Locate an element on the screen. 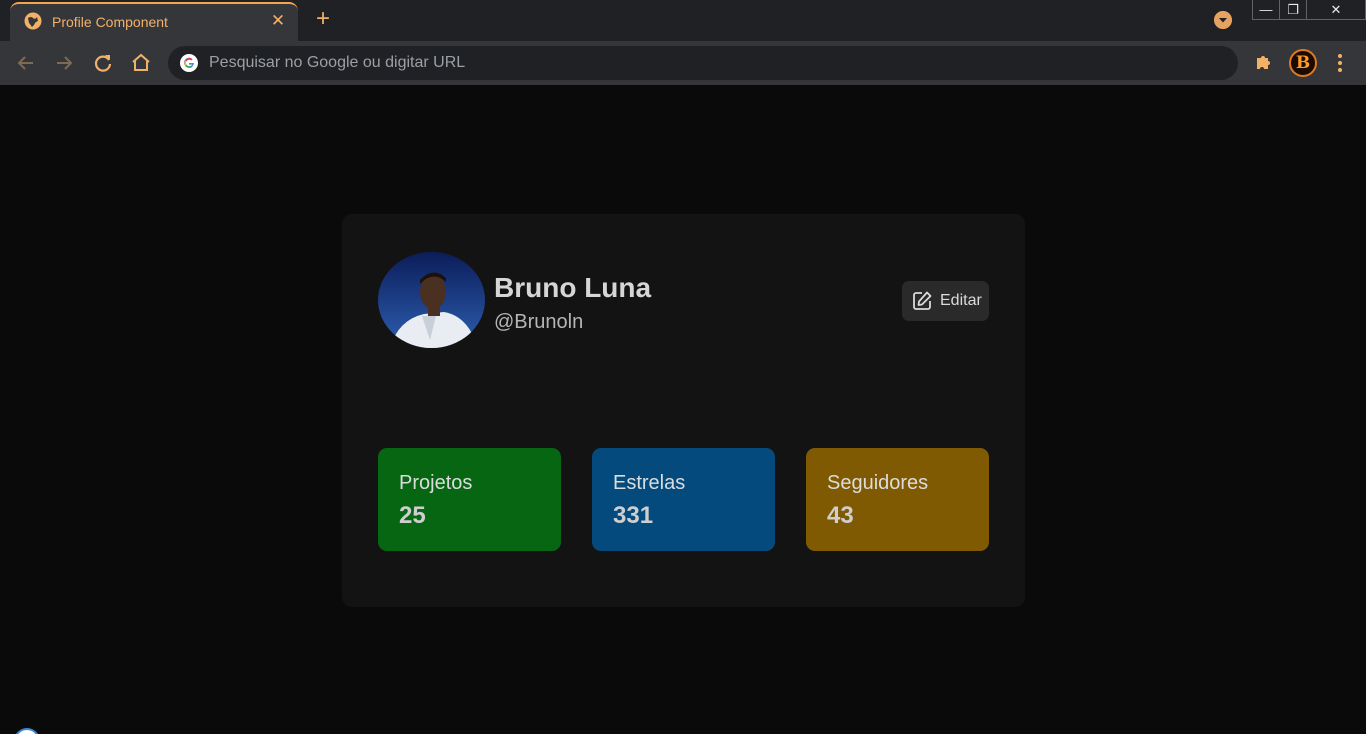 Image resolution: width=1366 pixels, height=734 pixels. corner-widget is located at coordinates (27, 731).